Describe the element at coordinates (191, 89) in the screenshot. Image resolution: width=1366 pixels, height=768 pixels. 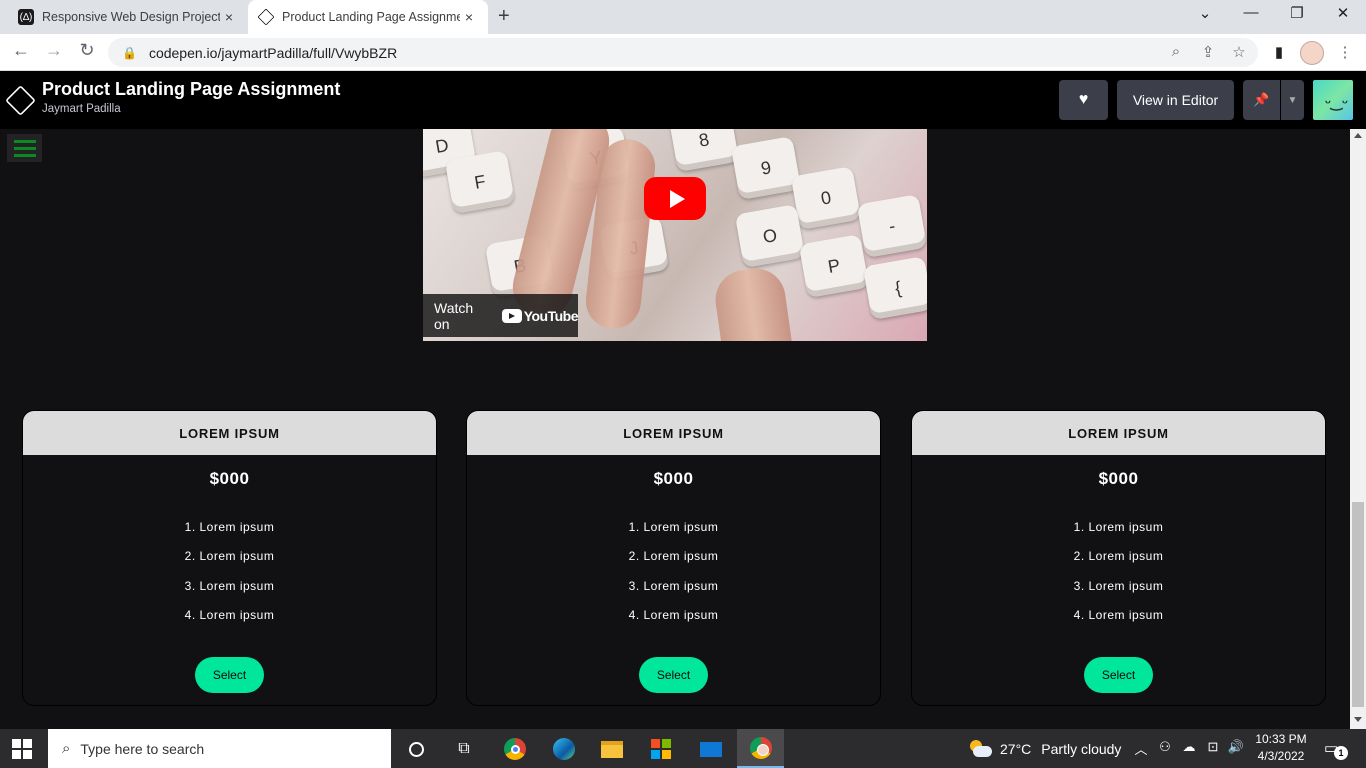
I see `pen-title: Product Landing Page Assignment` at that location.